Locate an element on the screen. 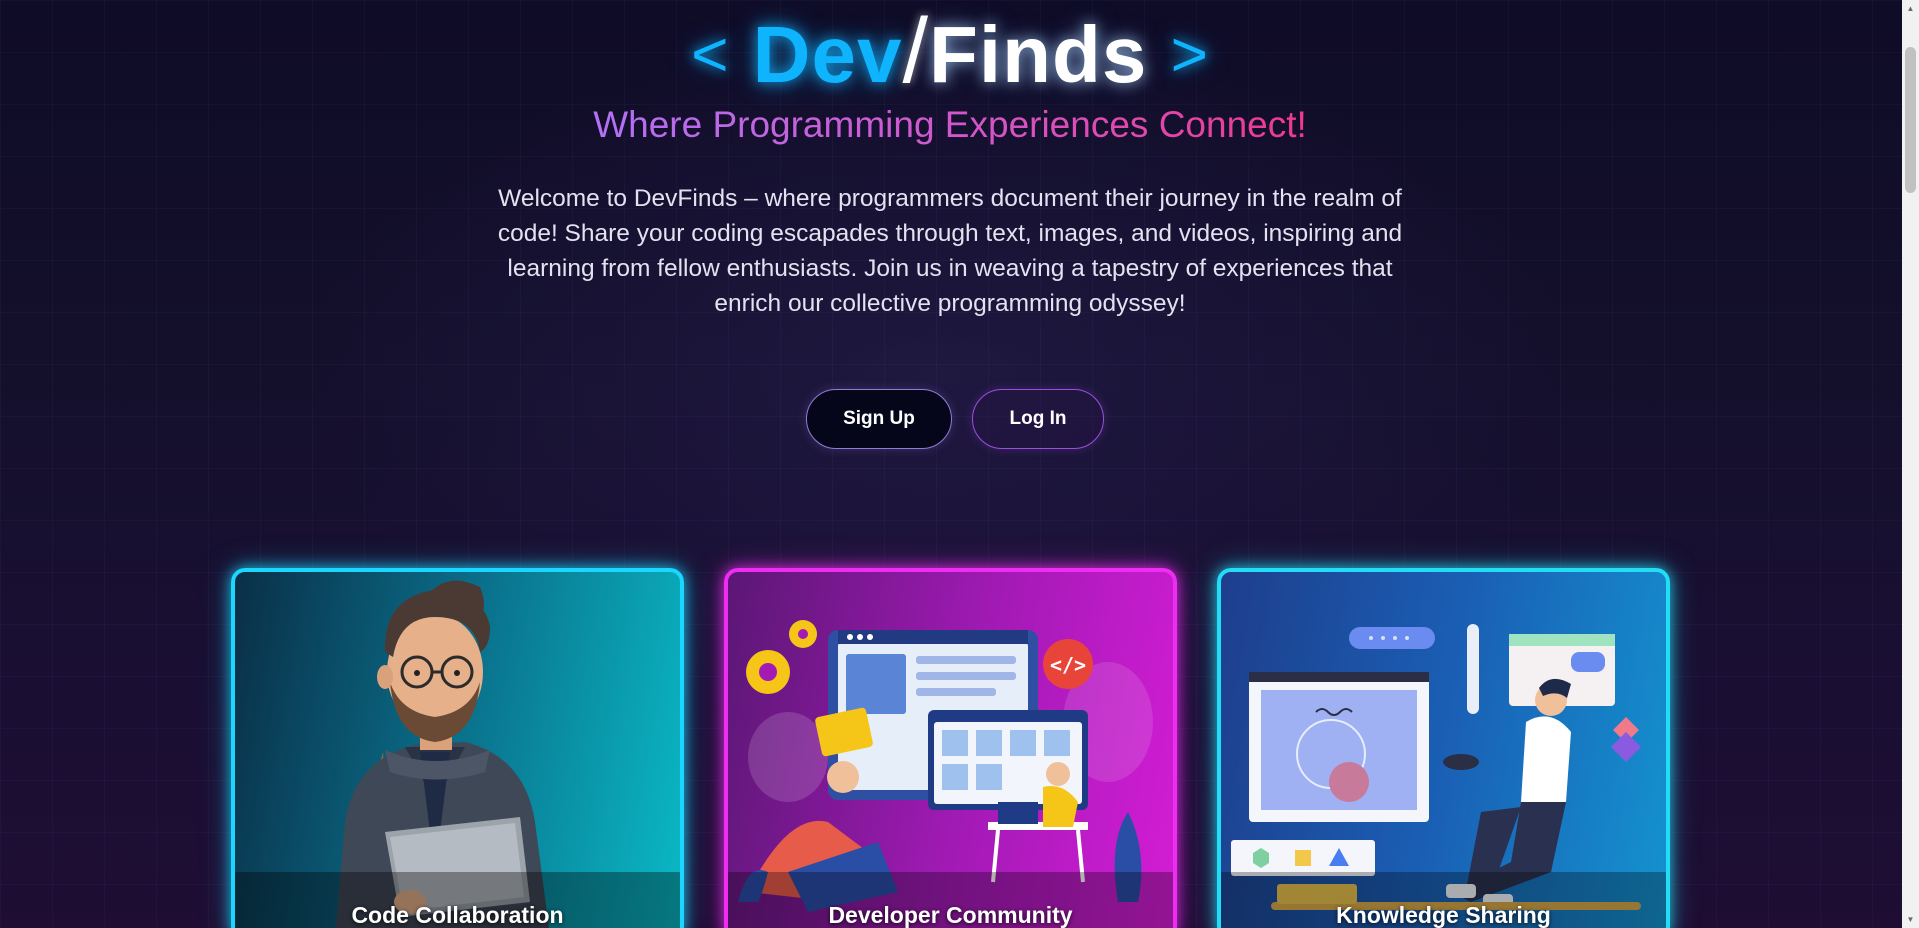 This screenshot has height=928, width=1919. log-in-button: Log In is located at coordinates (1038, 419).